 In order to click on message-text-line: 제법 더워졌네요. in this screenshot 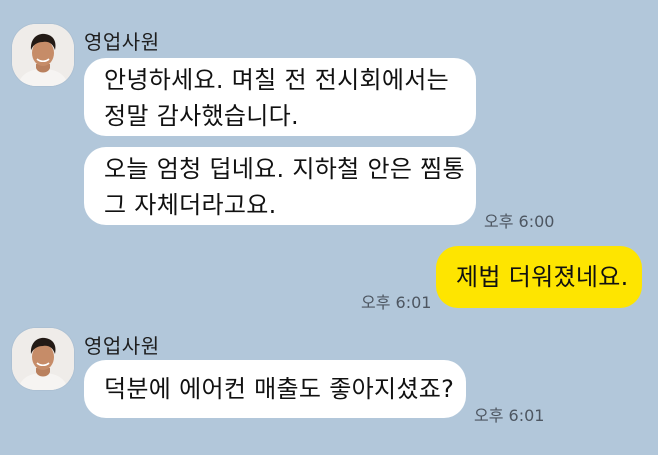, I will do `click(542, 277)`.